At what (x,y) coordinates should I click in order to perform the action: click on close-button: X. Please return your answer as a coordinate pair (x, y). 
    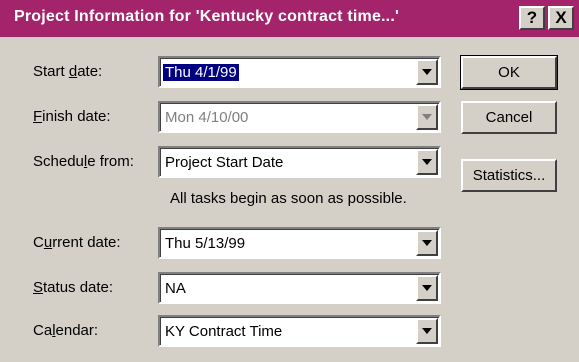
    Looking at the image, I should click on (561, 18).